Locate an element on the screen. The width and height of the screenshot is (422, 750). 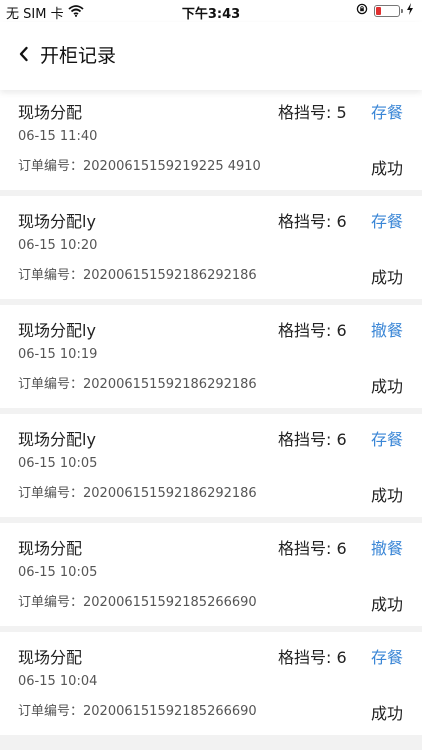
back-button is located at coordinates (24, 56).